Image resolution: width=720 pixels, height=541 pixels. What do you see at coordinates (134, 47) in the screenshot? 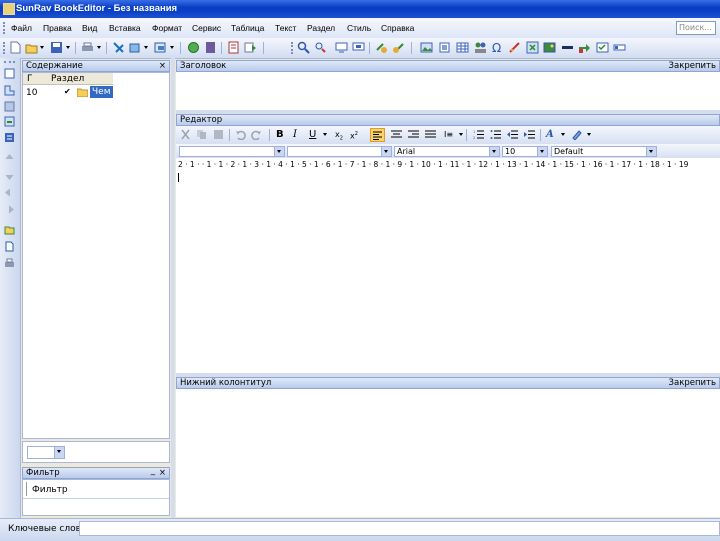
I see `build-icon` at bounding box center [134, 47].